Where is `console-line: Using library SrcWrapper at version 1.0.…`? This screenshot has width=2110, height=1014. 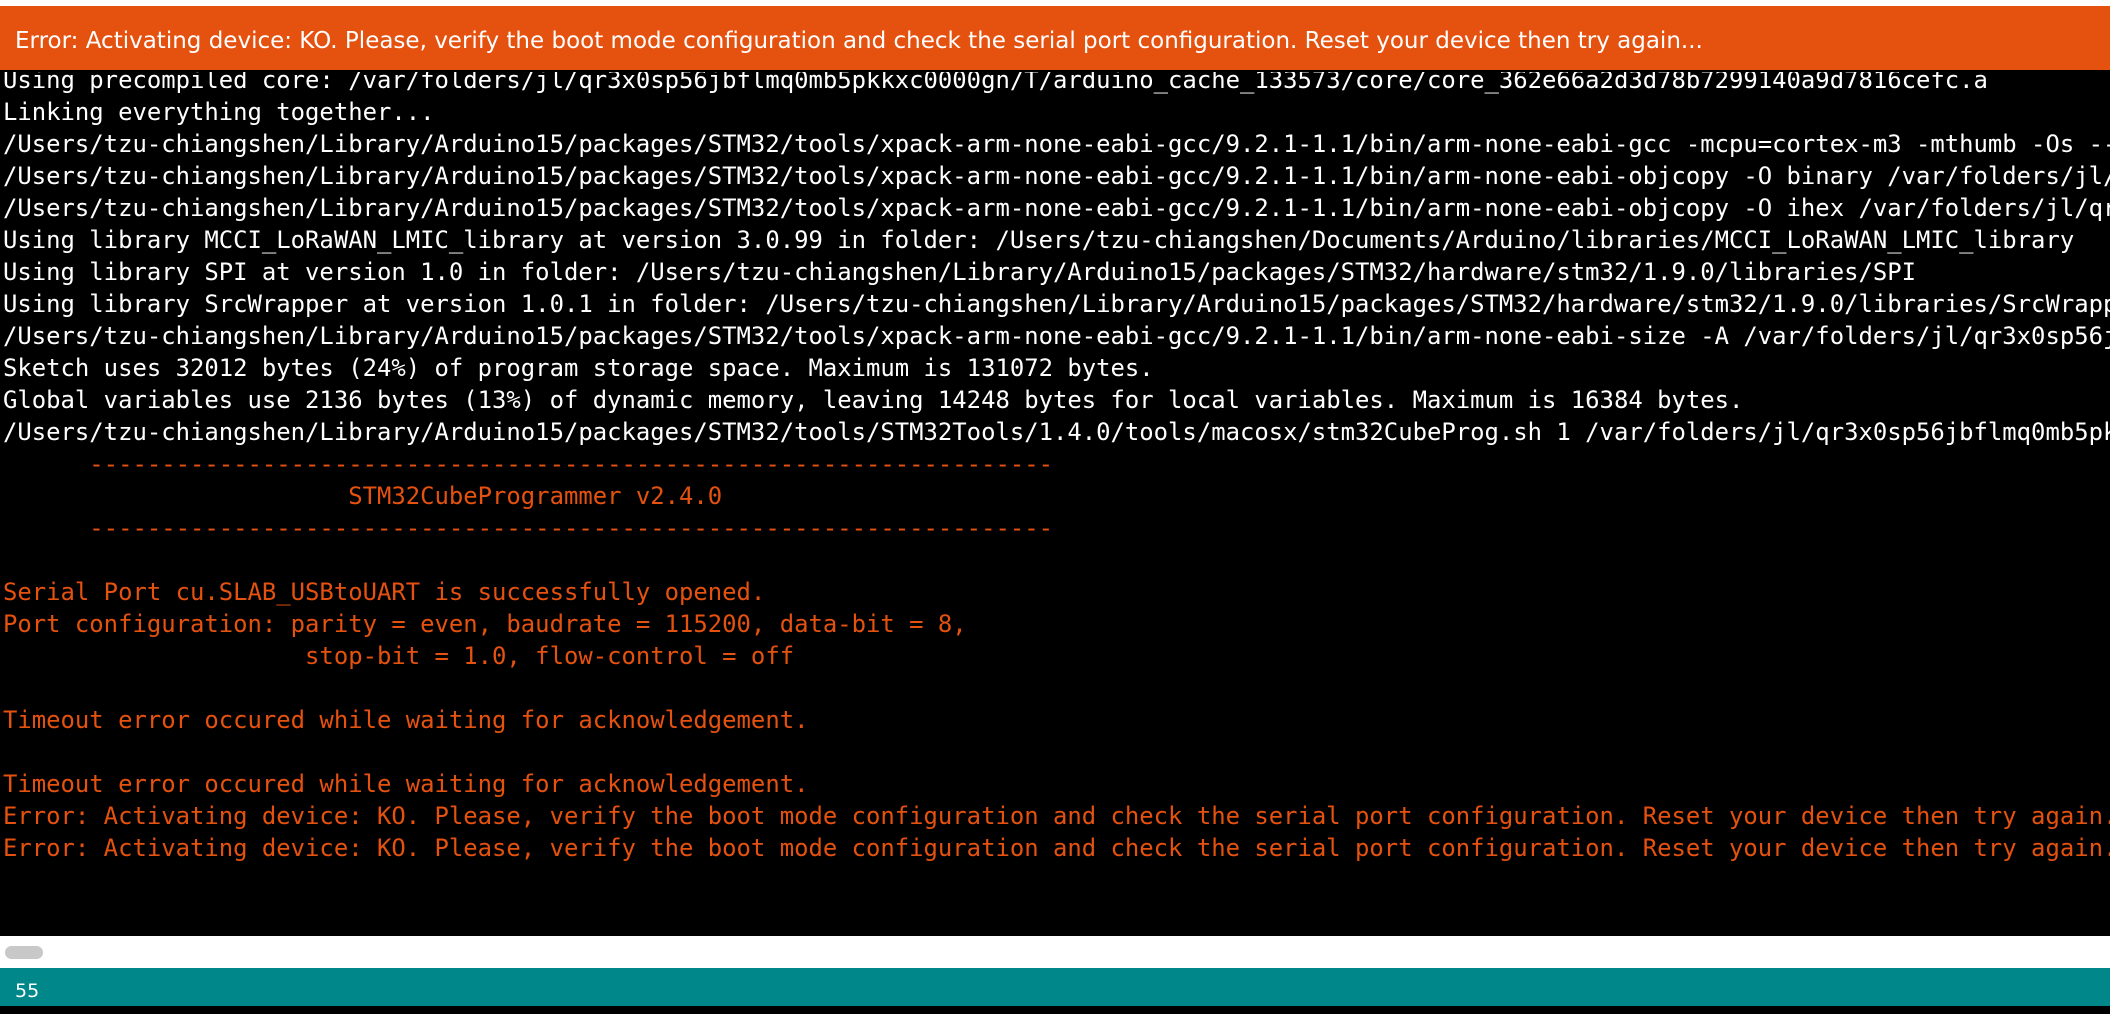
console-line: Using library SrcWrapper at version 1.0.… is located at coordinates (1056, 304).